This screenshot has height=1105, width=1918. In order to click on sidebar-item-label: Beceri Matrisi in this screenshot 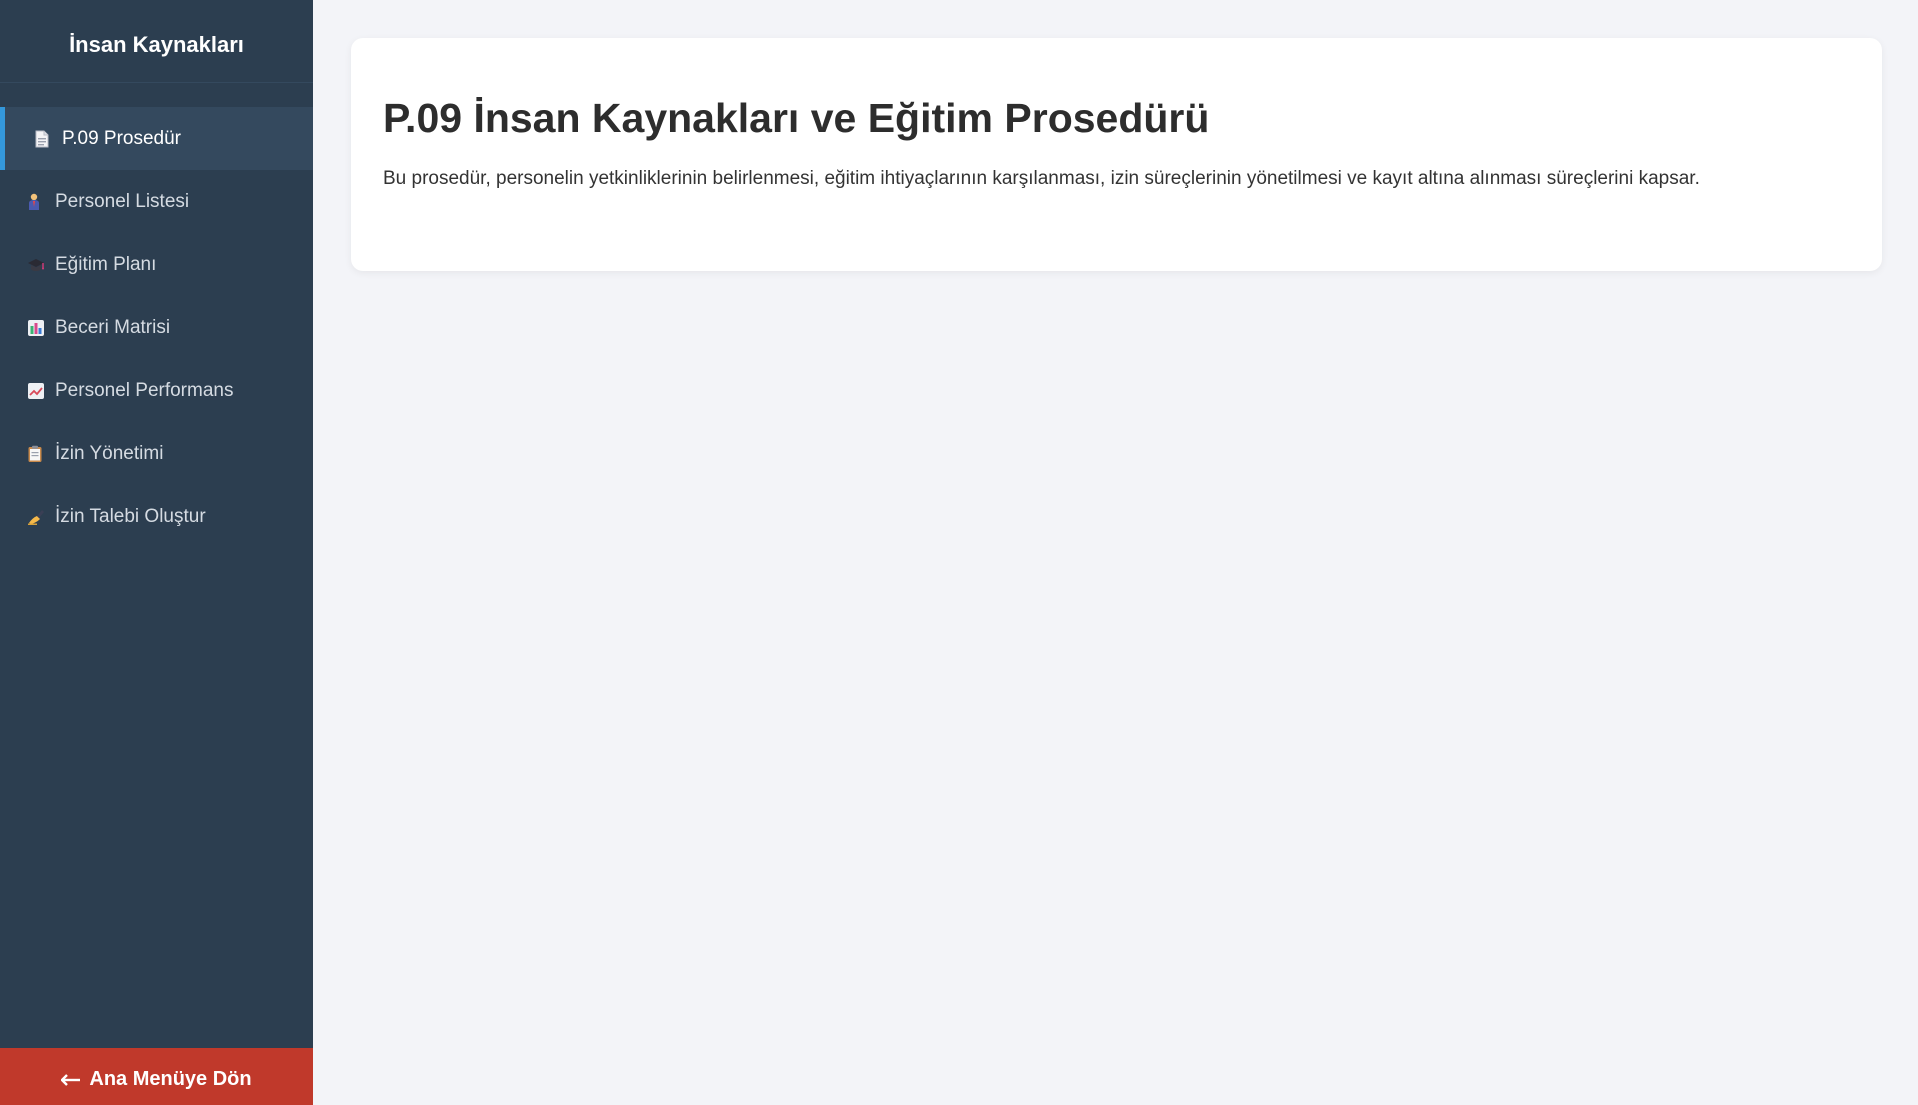, I will do `click(113, 327)`.